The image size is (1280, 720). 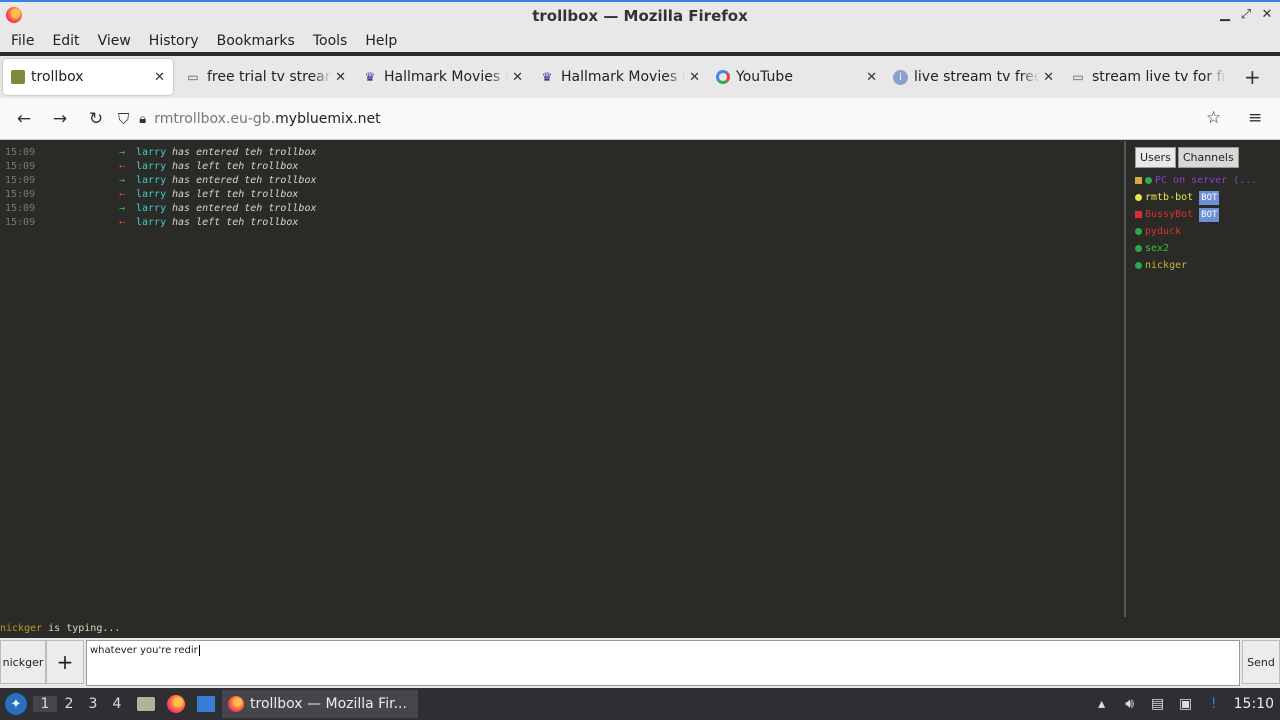 I want to click on start-menu-icon: ✦, so click(x=16, y=704).